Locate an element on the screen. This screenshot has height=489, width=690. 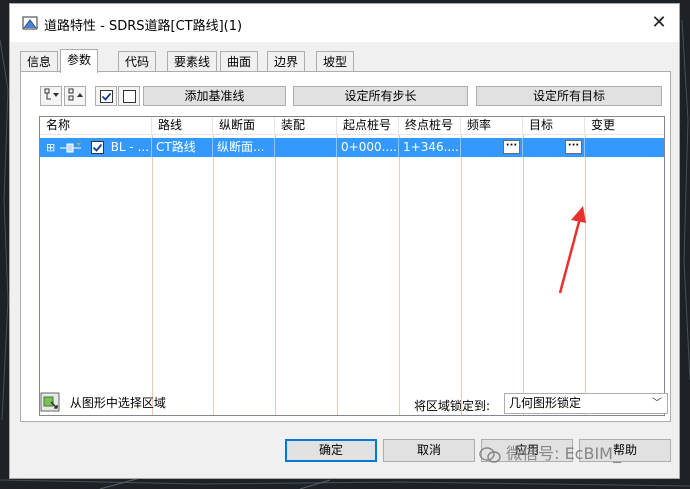
add-baseline-button: 添加基准线 is located at coordinates (214, 96).